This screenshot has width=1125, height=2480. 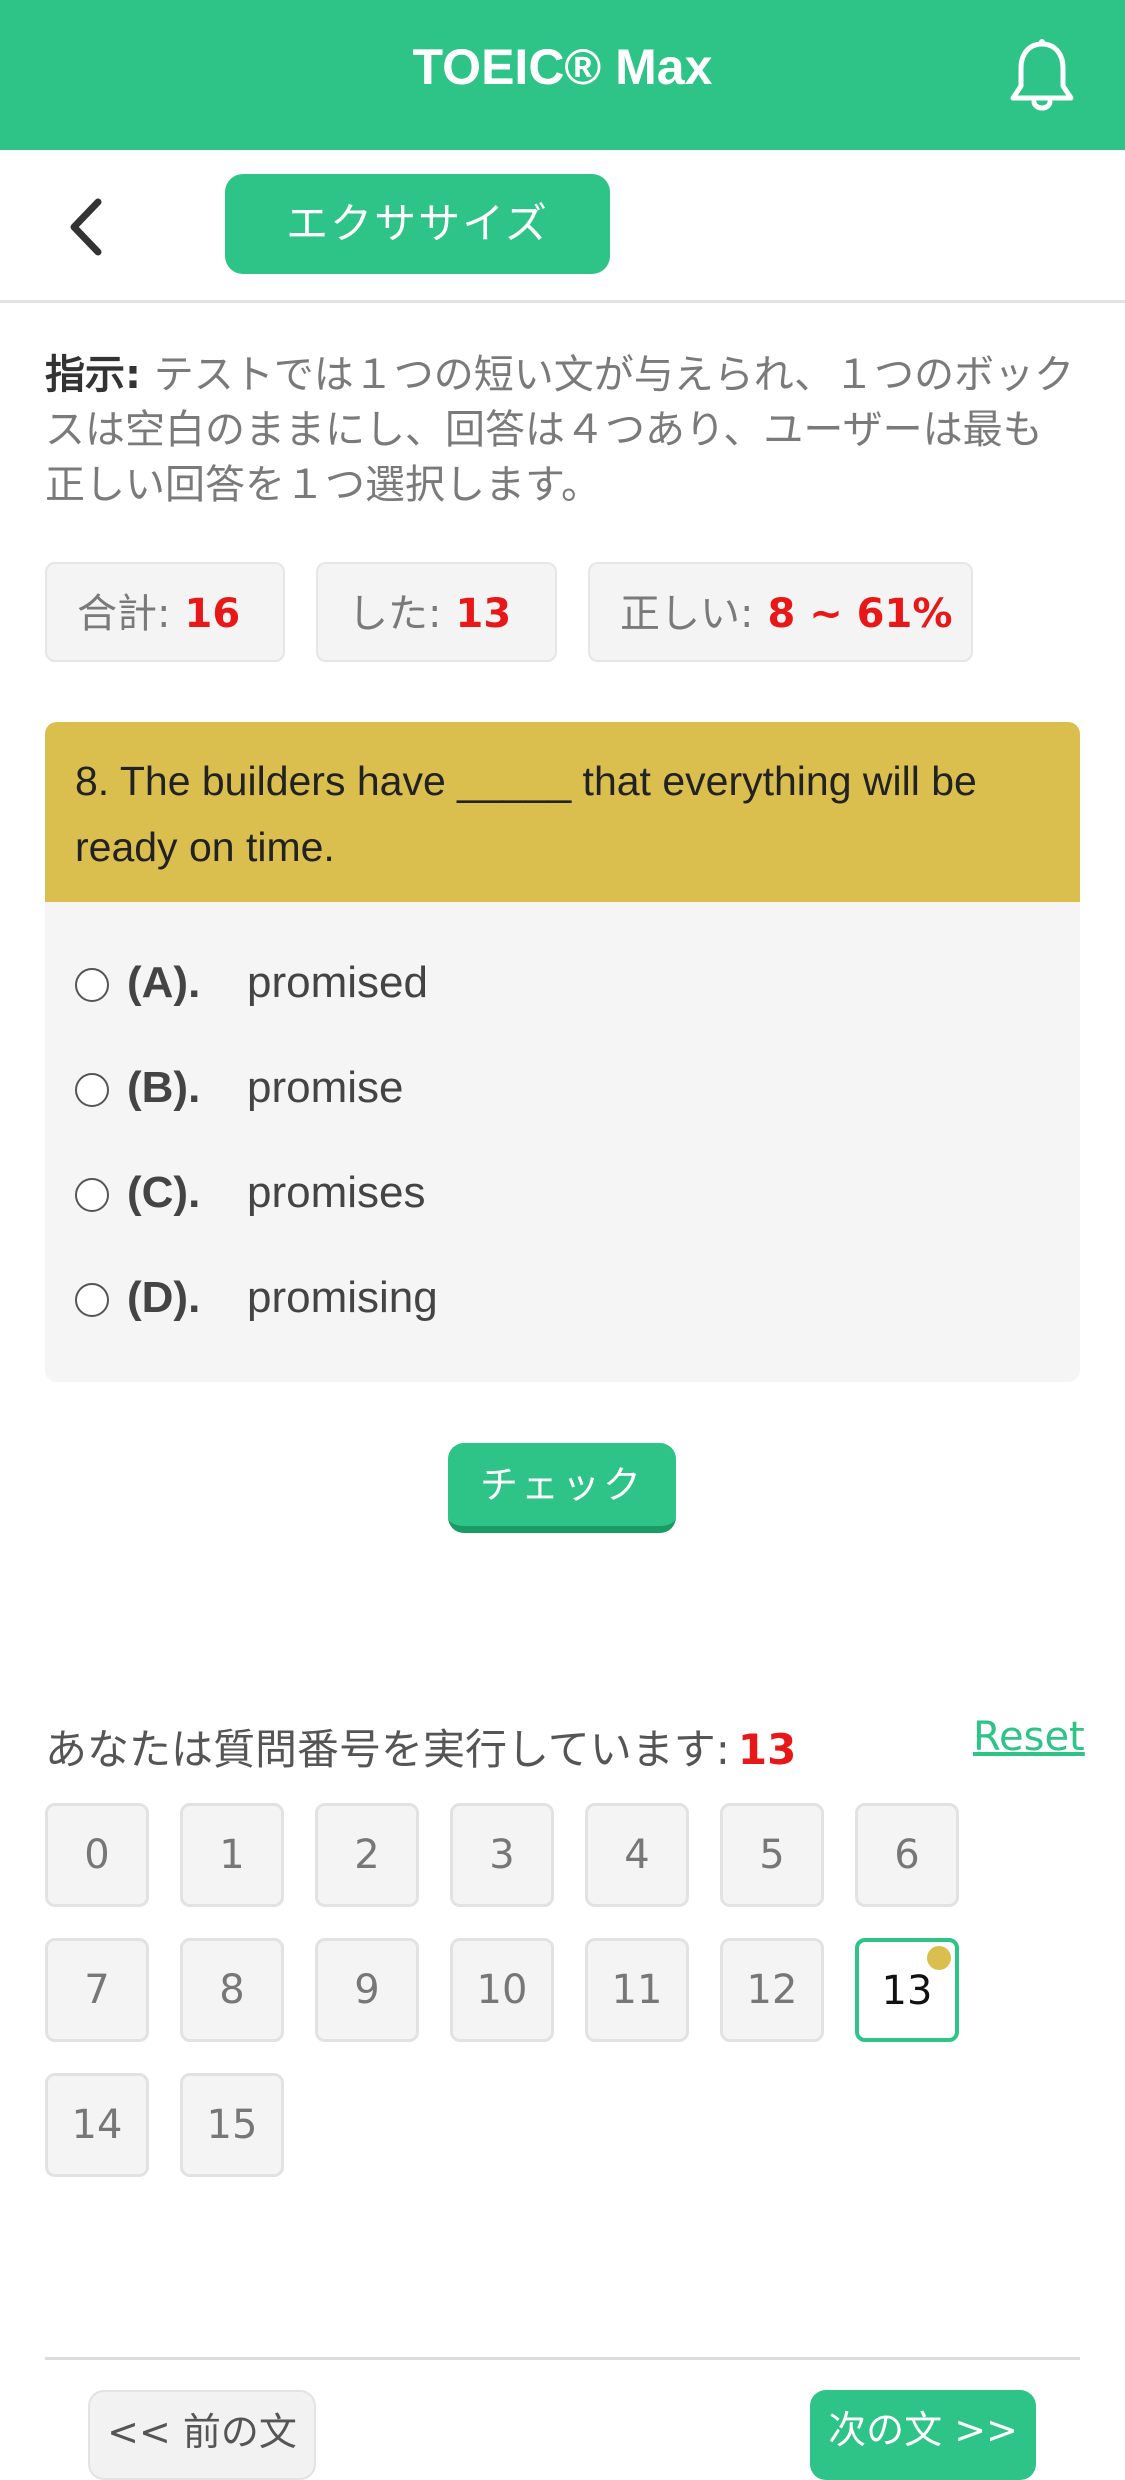 What do you see at coordinates (97, 1990) in the screenshot?
I see `question-number-button: 7` at bounding box center [97, 1990].